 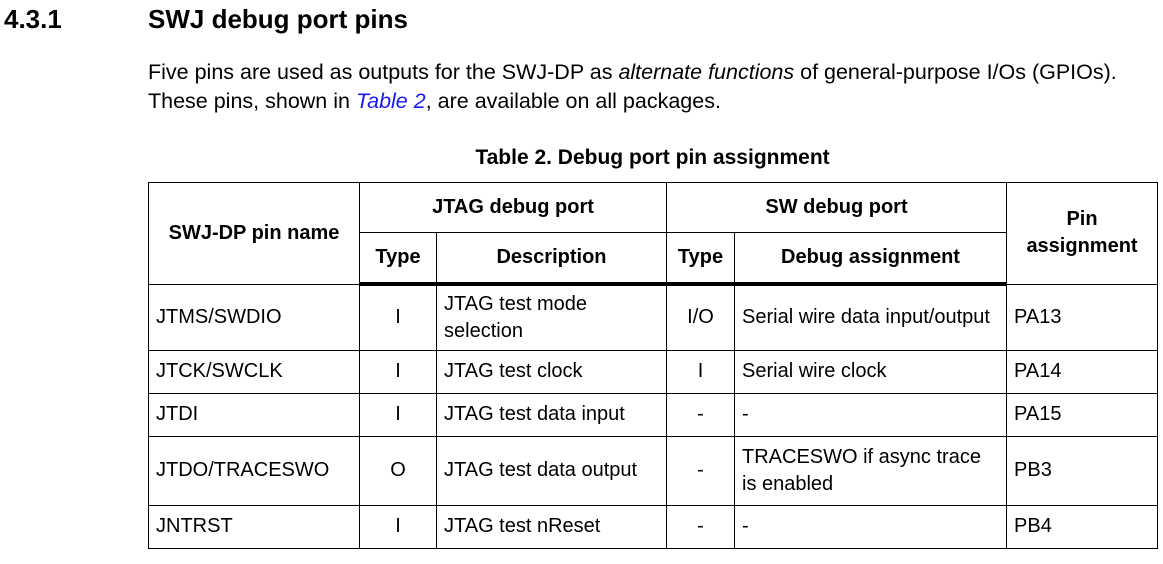 What do you see at coordinates (254, 233) in the screenshot?
I see `header-pin-name: SWJ-DP pin name` at bounding box center [254, 233].